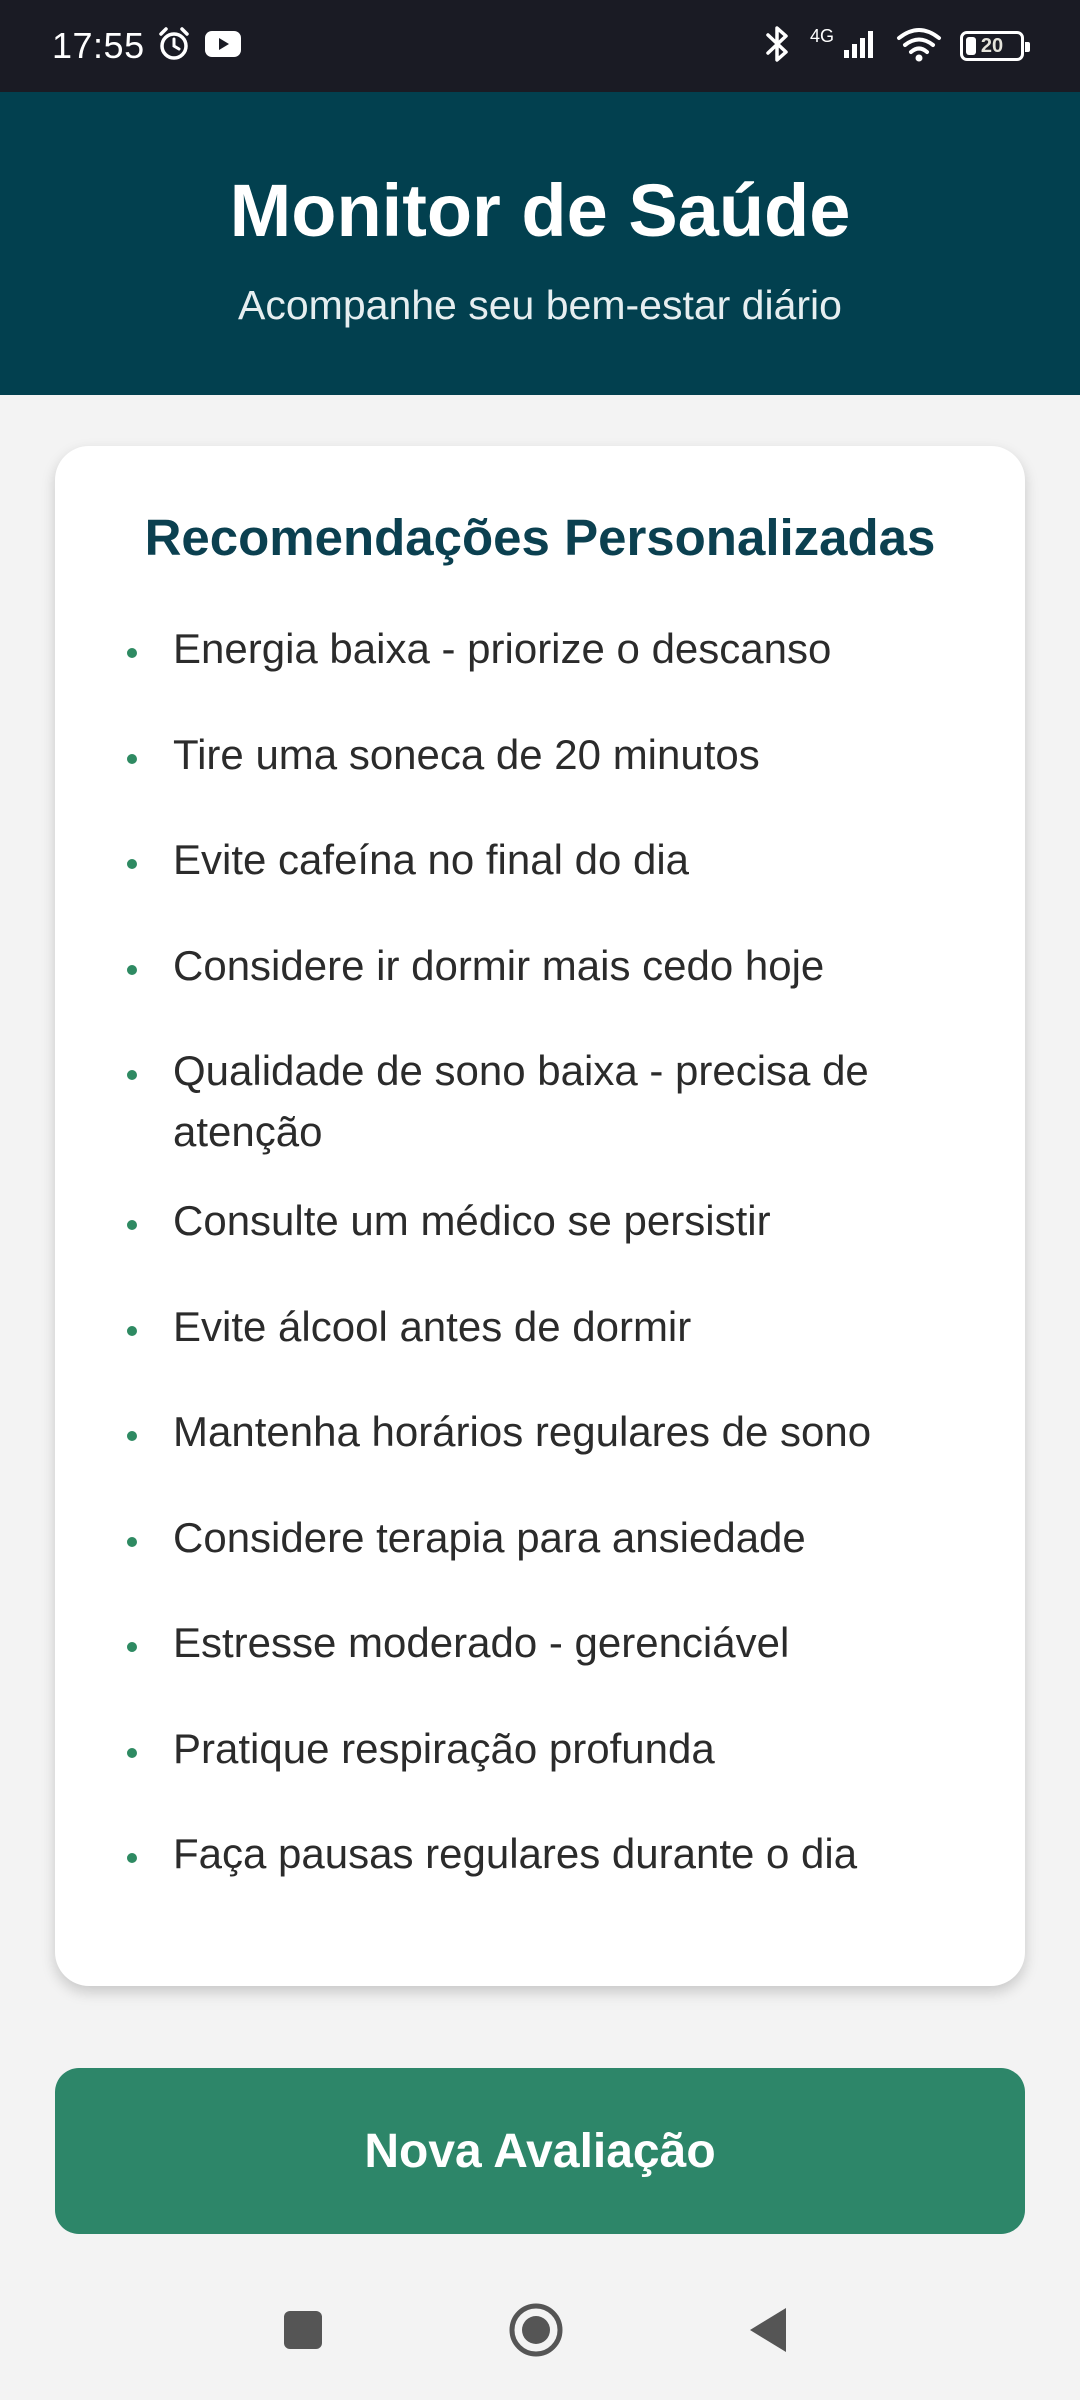 The height and width of the screenshot is (2400, 1080). I want to click on list-item: Evite álcool antes de dormir, so click(540, 1326).